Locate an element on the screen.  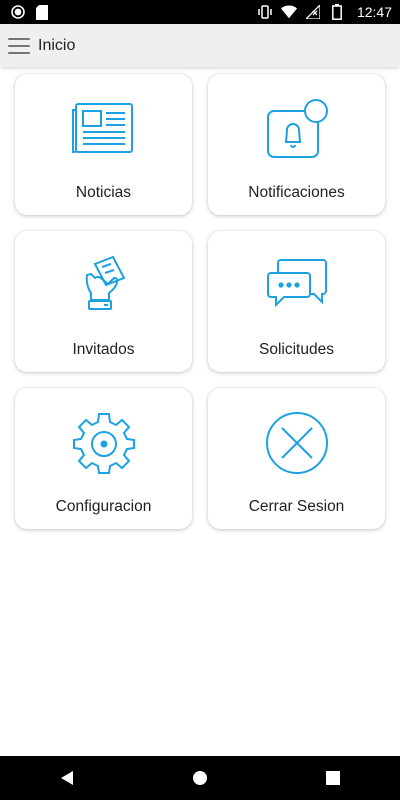
card-solicitudes: Solicitudes is located at coordinates (296, 301).